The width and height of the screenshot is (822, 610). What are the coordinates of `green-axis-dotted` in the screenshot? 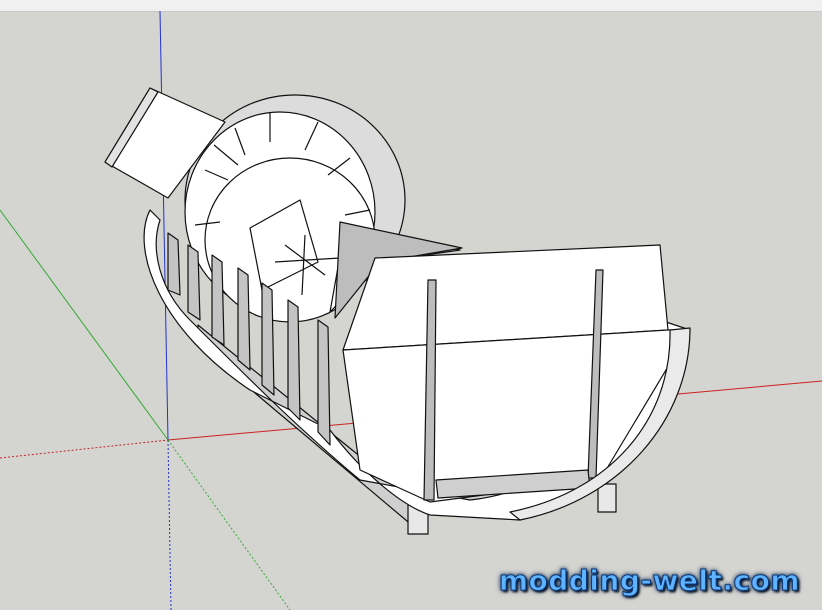 It's located at (229, 524).